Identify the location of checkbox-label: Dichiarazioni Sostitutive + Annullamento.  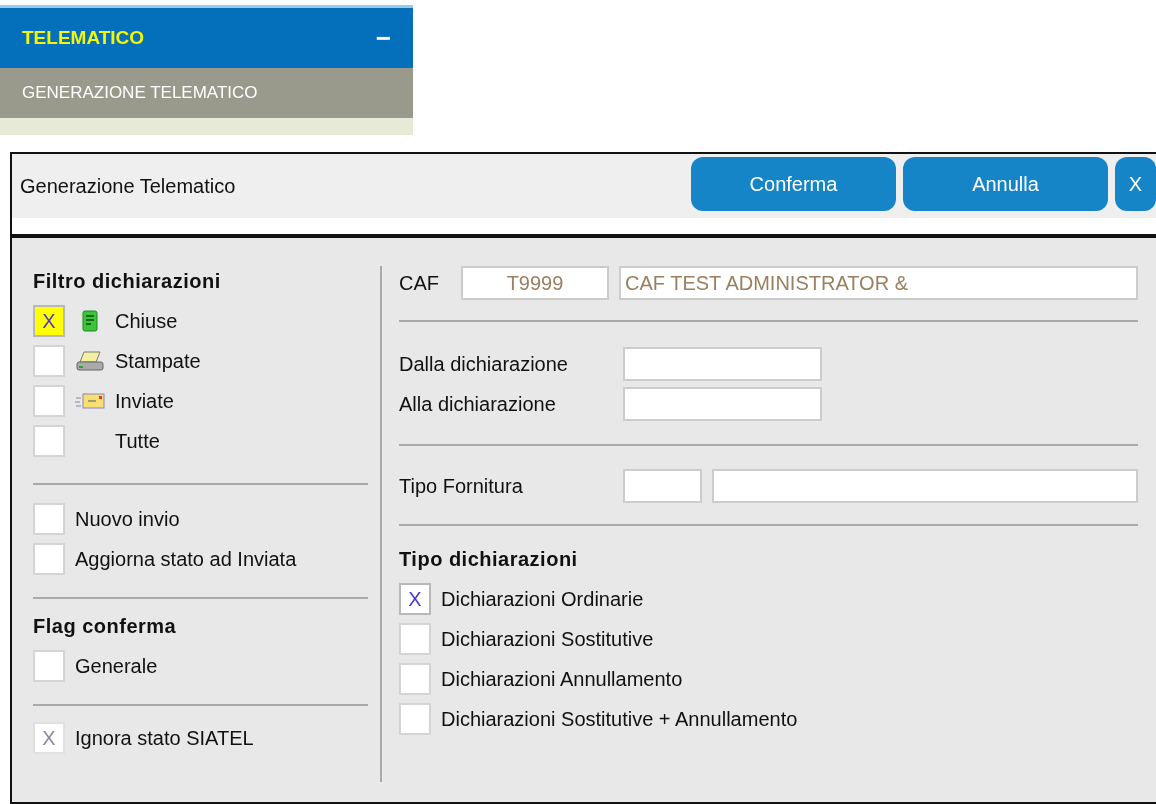
(619, 719).